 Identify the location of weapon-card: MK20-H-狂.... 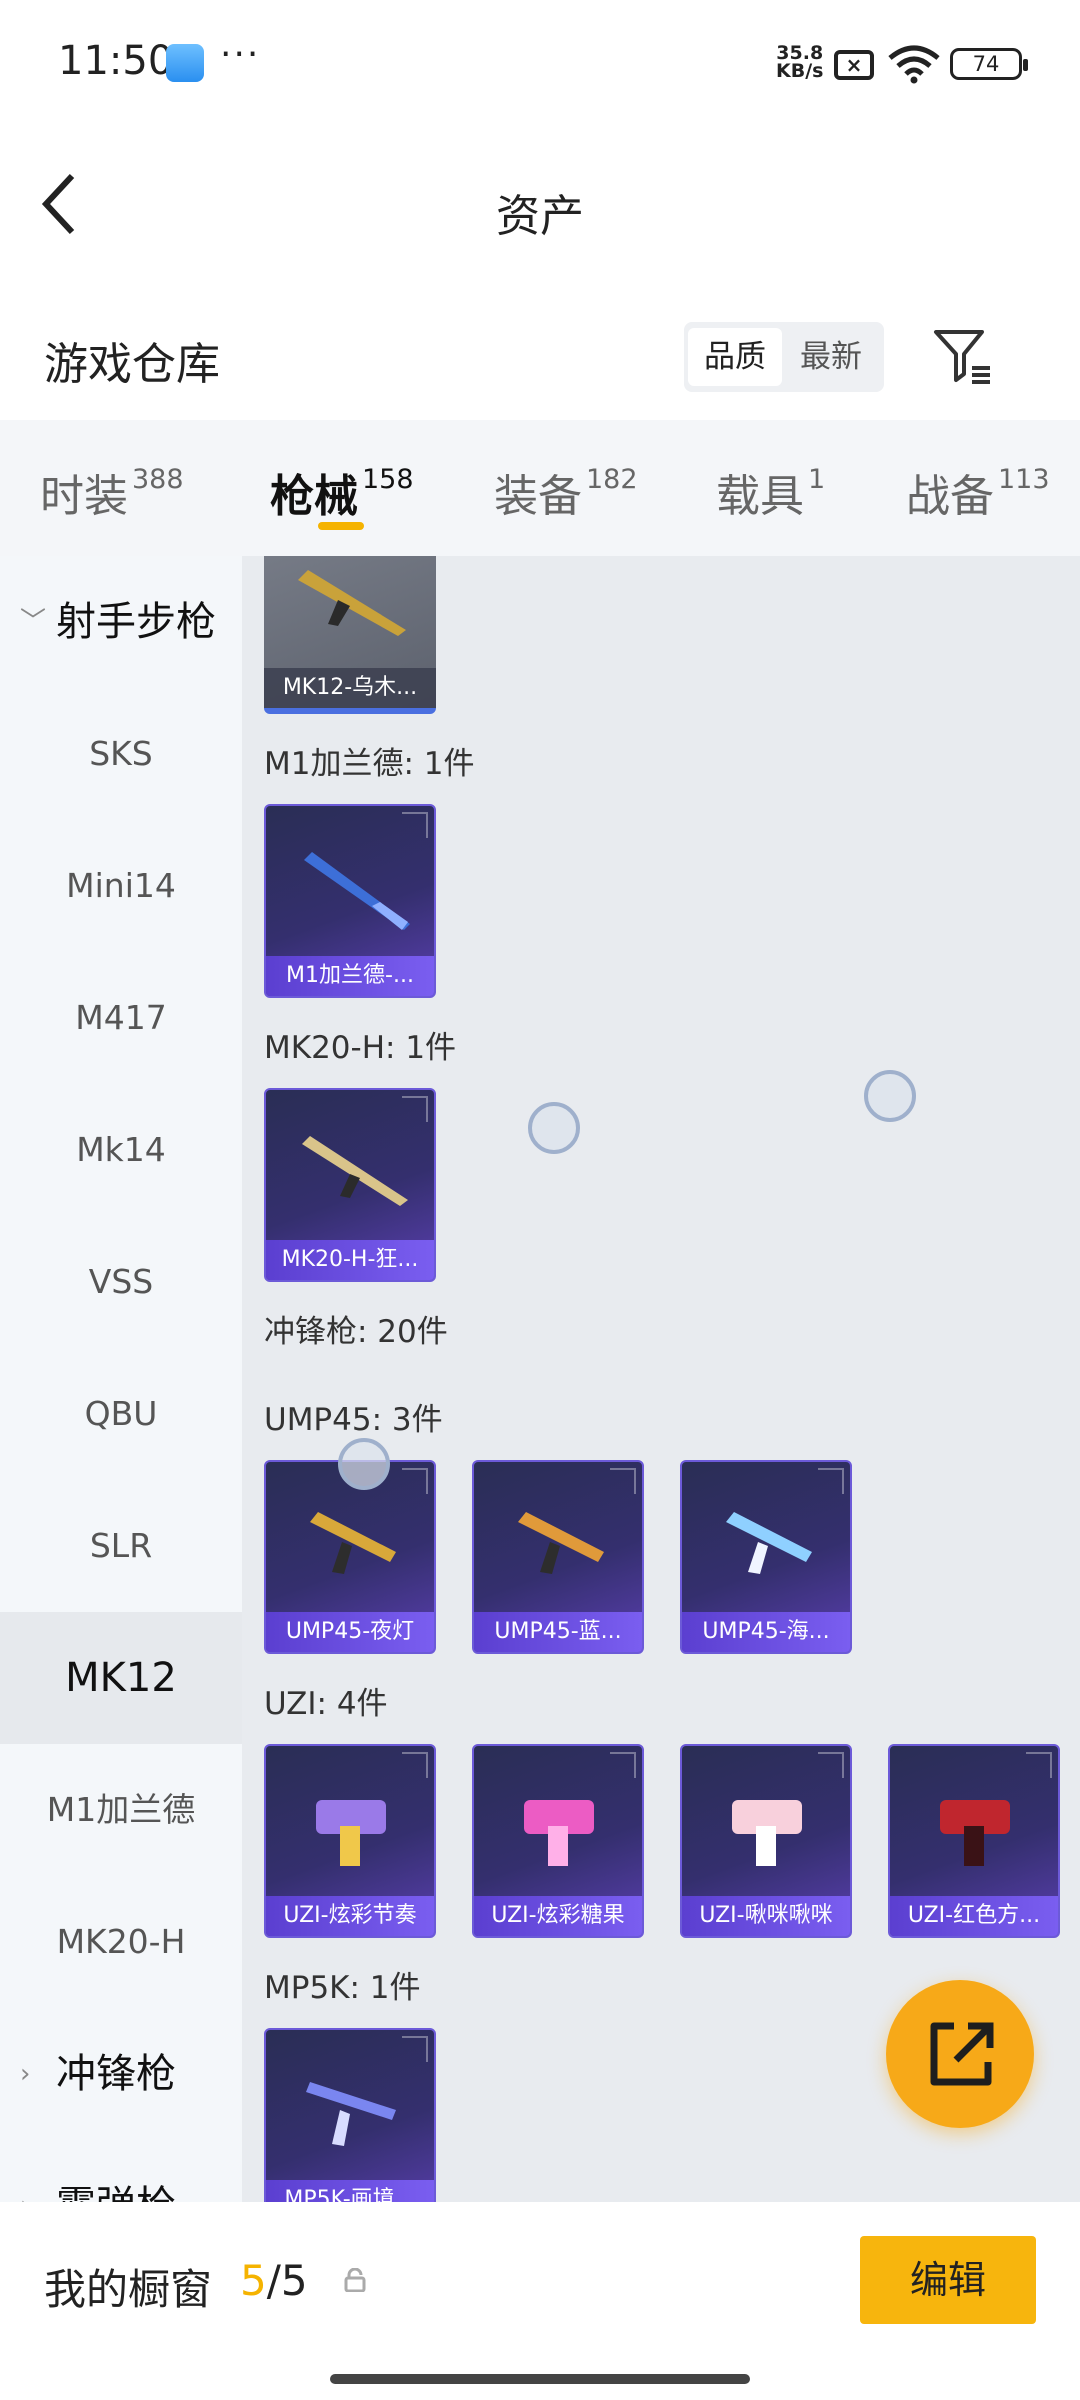
(350, 1185).